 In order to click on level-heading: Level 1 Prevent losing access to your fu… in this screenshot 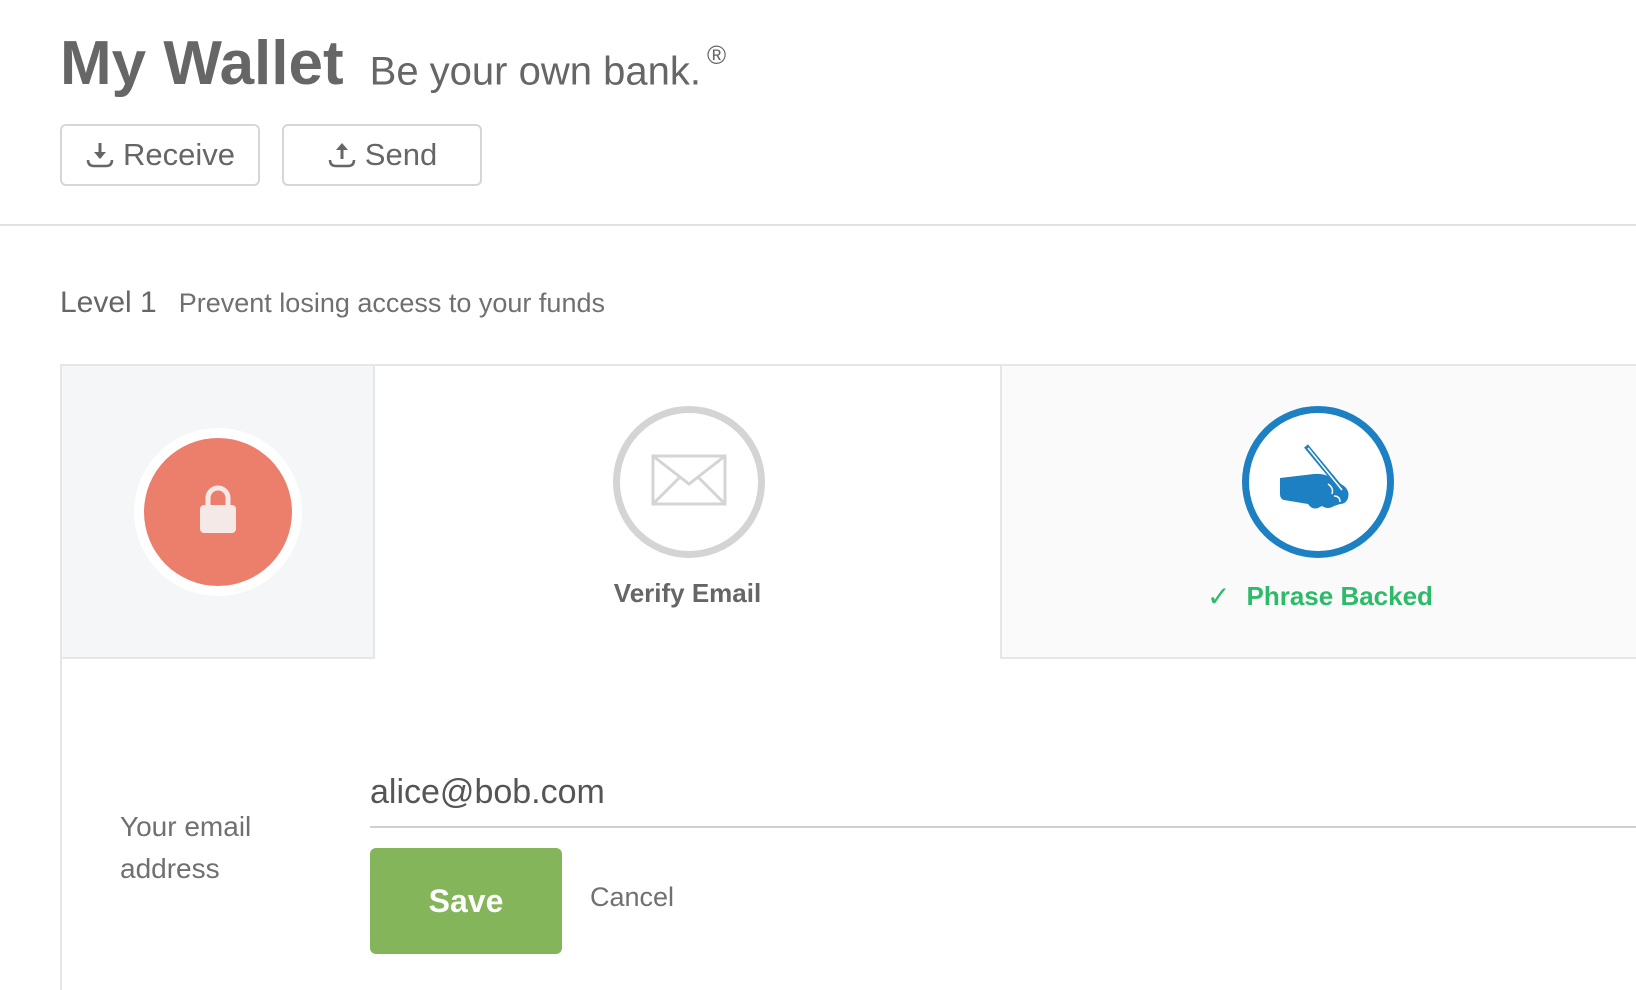, I will do `click(332, 303)`.